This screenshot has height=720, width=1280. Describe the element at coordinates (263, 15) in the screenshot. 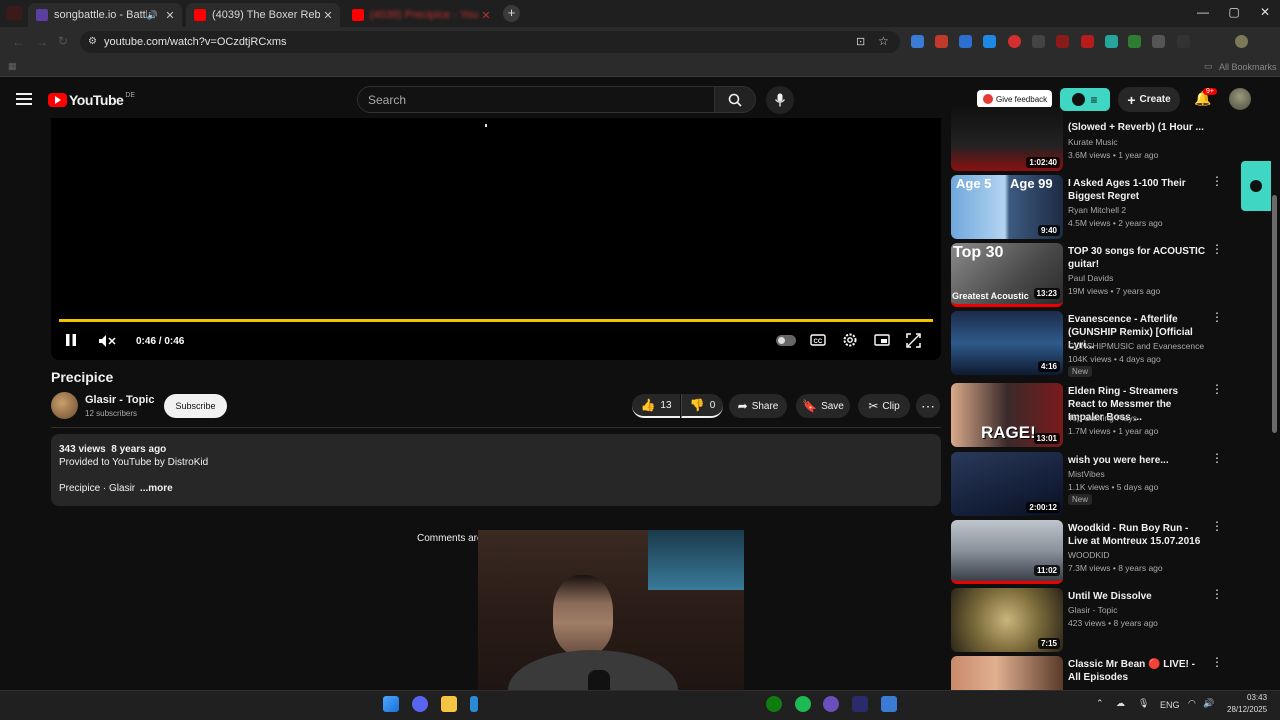

I see `tab-boxer-rebellion: (4039) The Boxer Rebellion - W ✕` at that location.